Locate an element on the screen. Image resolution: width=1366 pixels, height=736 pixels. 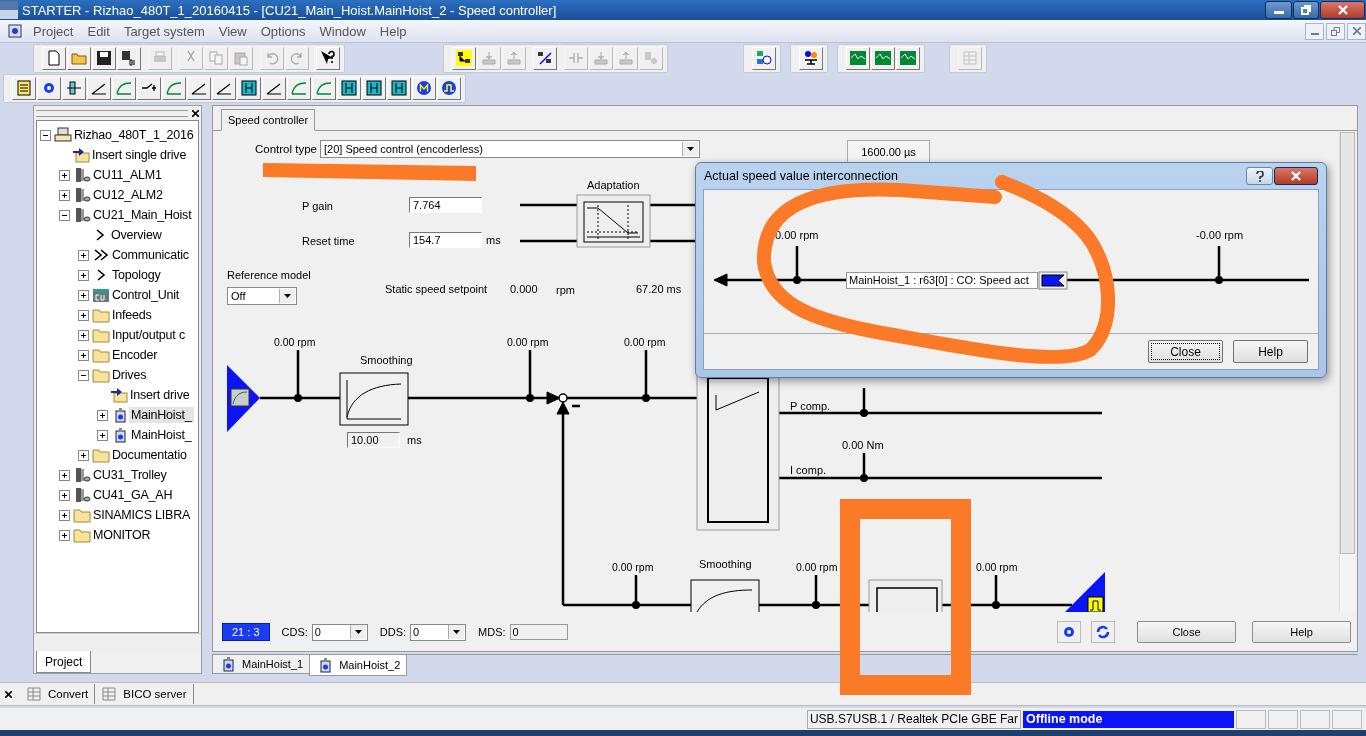
smoothing-time-field: 10.00 is located at coordinates (373, 440).